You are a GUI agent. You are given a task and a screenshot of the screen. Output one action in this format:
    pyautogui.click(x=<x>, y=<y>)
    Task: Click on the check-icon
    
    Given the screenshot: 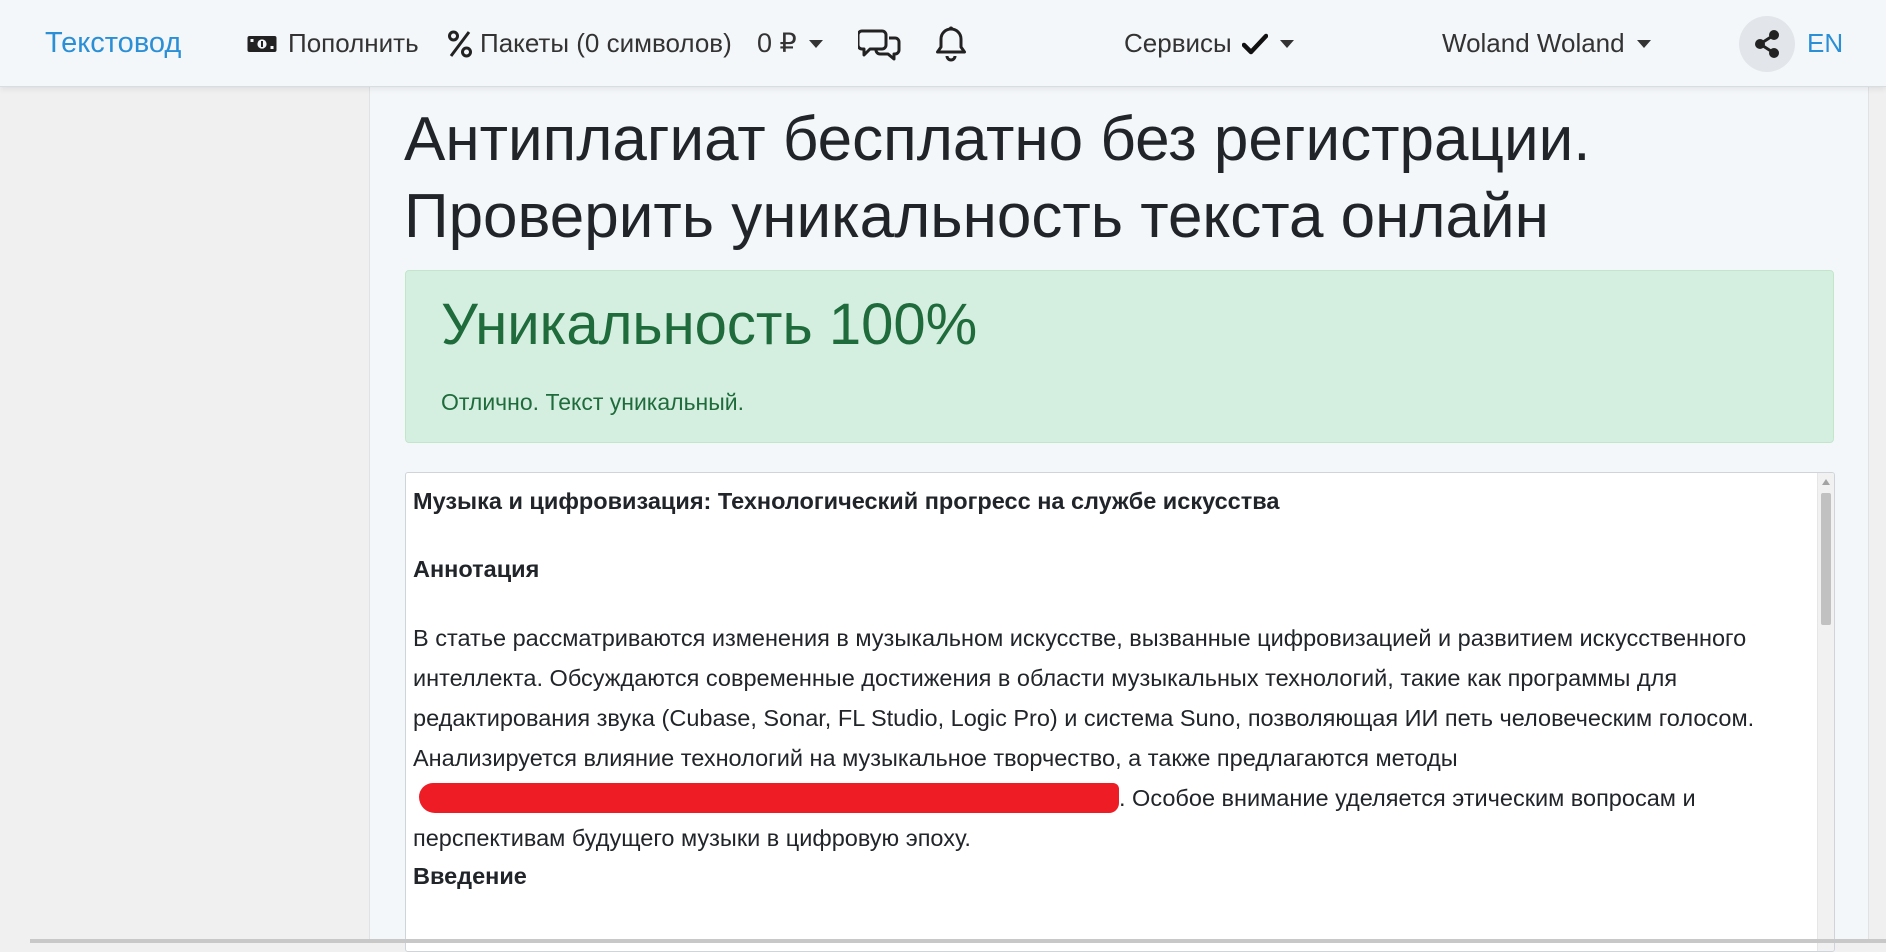 What is the action you would take?
    pyautogui.click(x=1254, y=44)
    